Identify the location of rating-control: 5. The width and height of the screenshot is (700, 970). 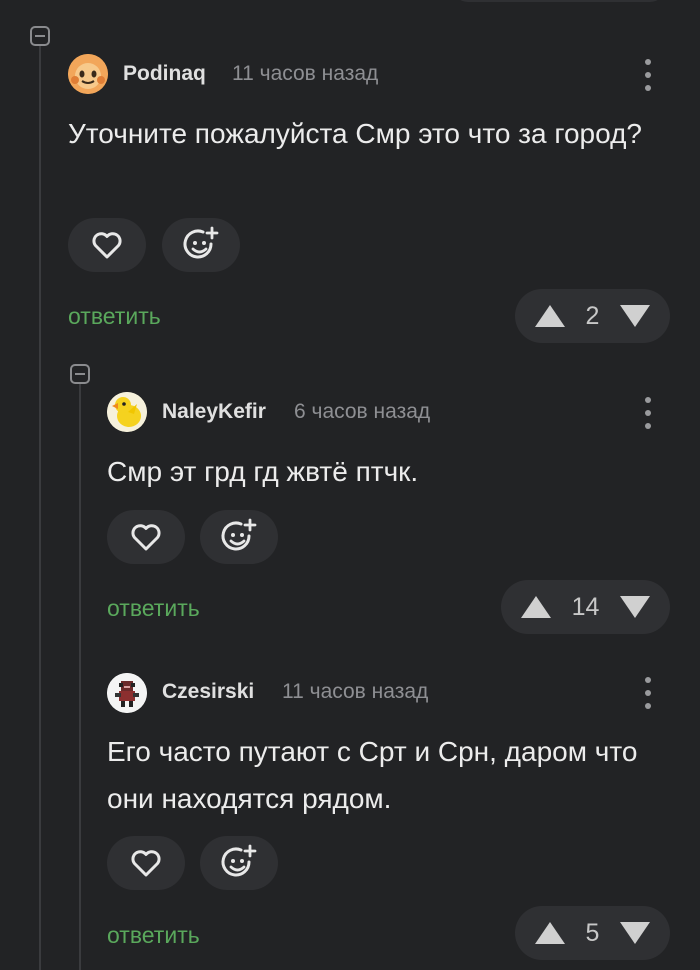
(592, 933).